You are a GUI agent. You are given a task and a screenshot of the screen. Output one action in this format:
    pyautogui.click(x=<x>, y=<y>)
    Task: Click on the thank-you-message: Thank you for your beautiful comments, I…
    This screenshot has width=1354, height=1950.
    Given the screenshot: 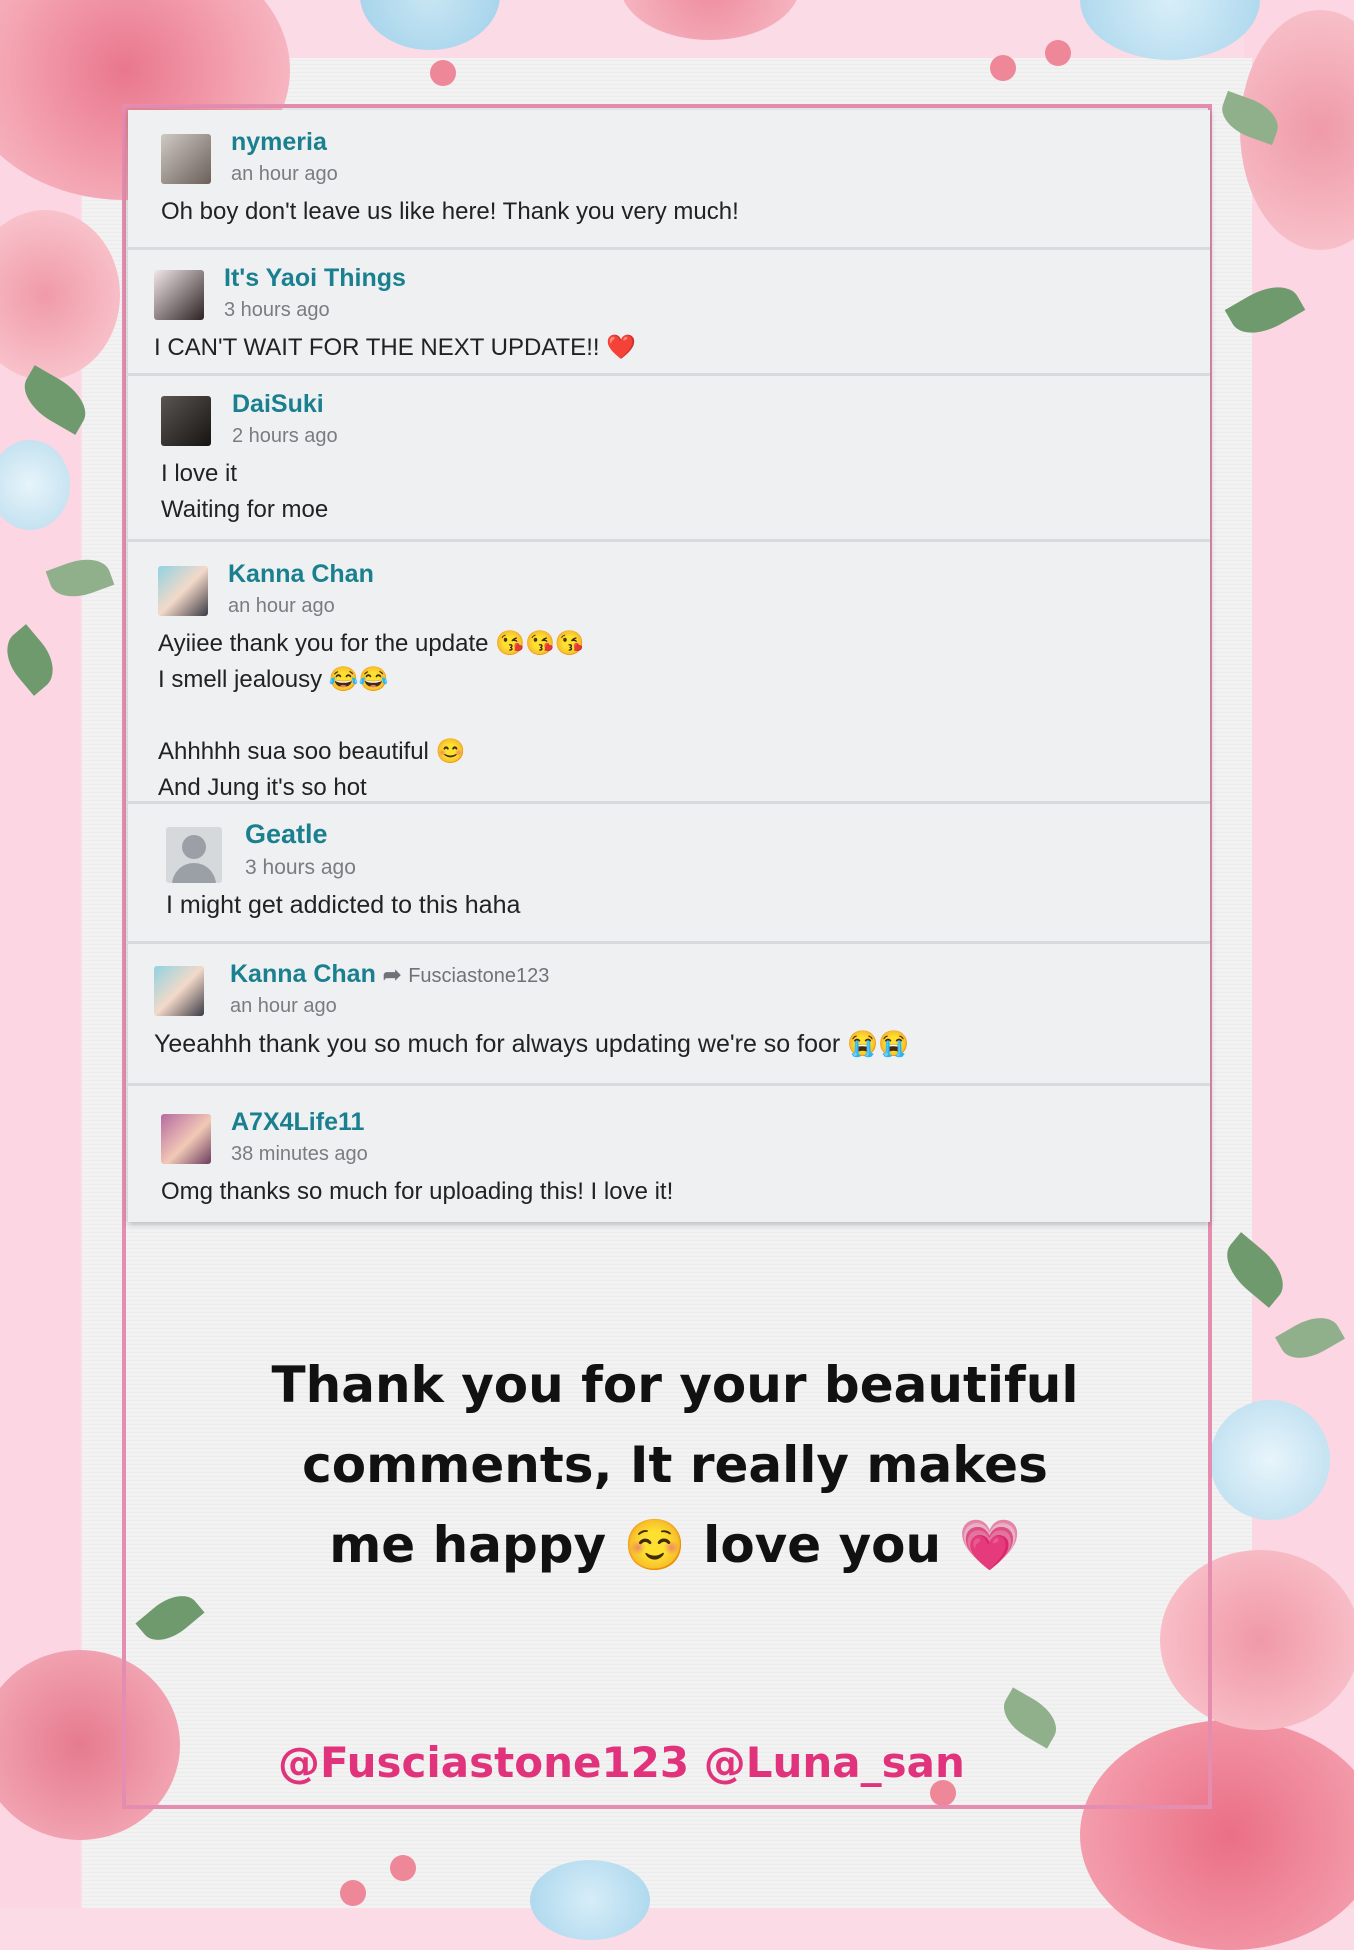 What is the action you would take?
    pyautogui.click(x=675, y=1465)
    